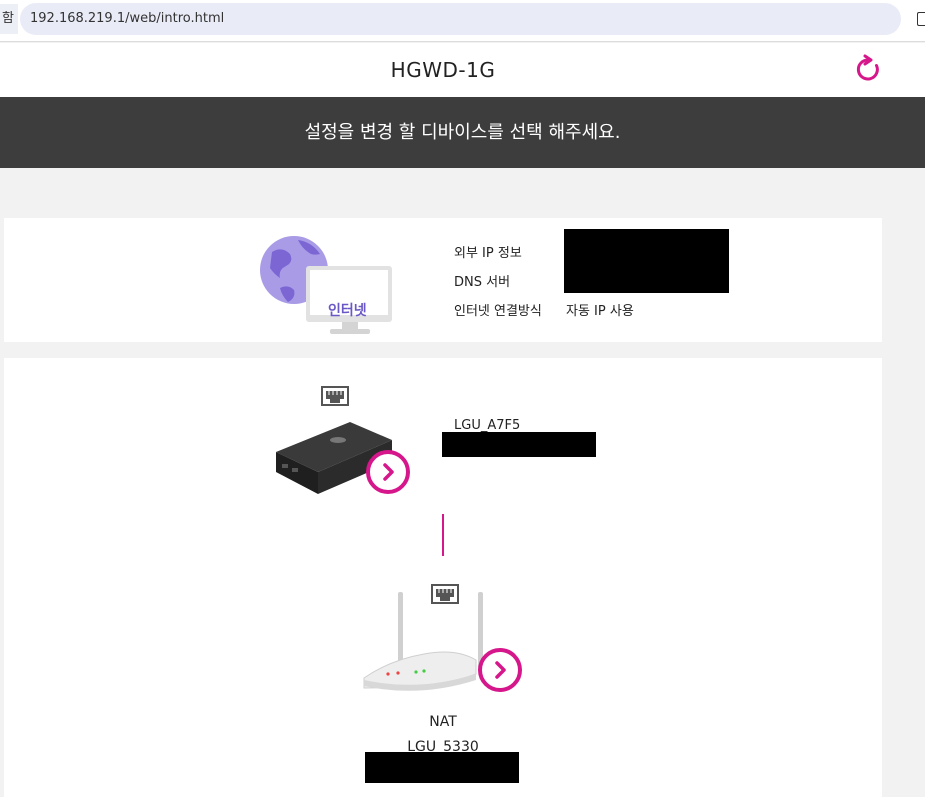 The height and width of the screenshot is (797, 925). I want to click on redacted-router-info, so click(442, 767).